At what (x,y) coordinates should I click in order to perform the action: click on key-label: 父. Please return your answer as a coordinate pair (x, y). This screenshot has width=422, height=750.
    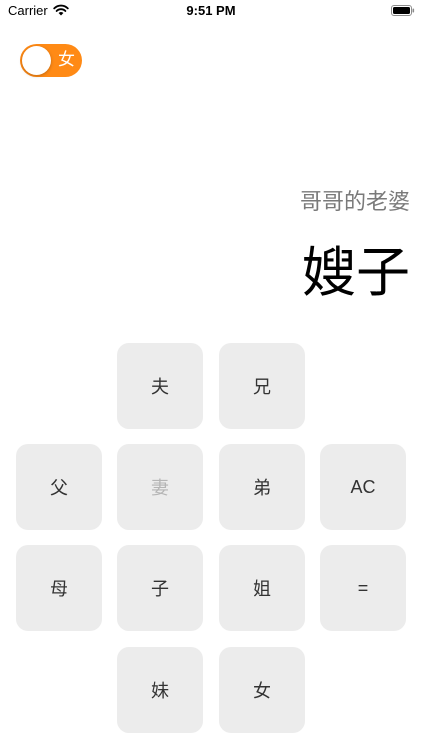
    Looking at the image, I should click on (59, 488).